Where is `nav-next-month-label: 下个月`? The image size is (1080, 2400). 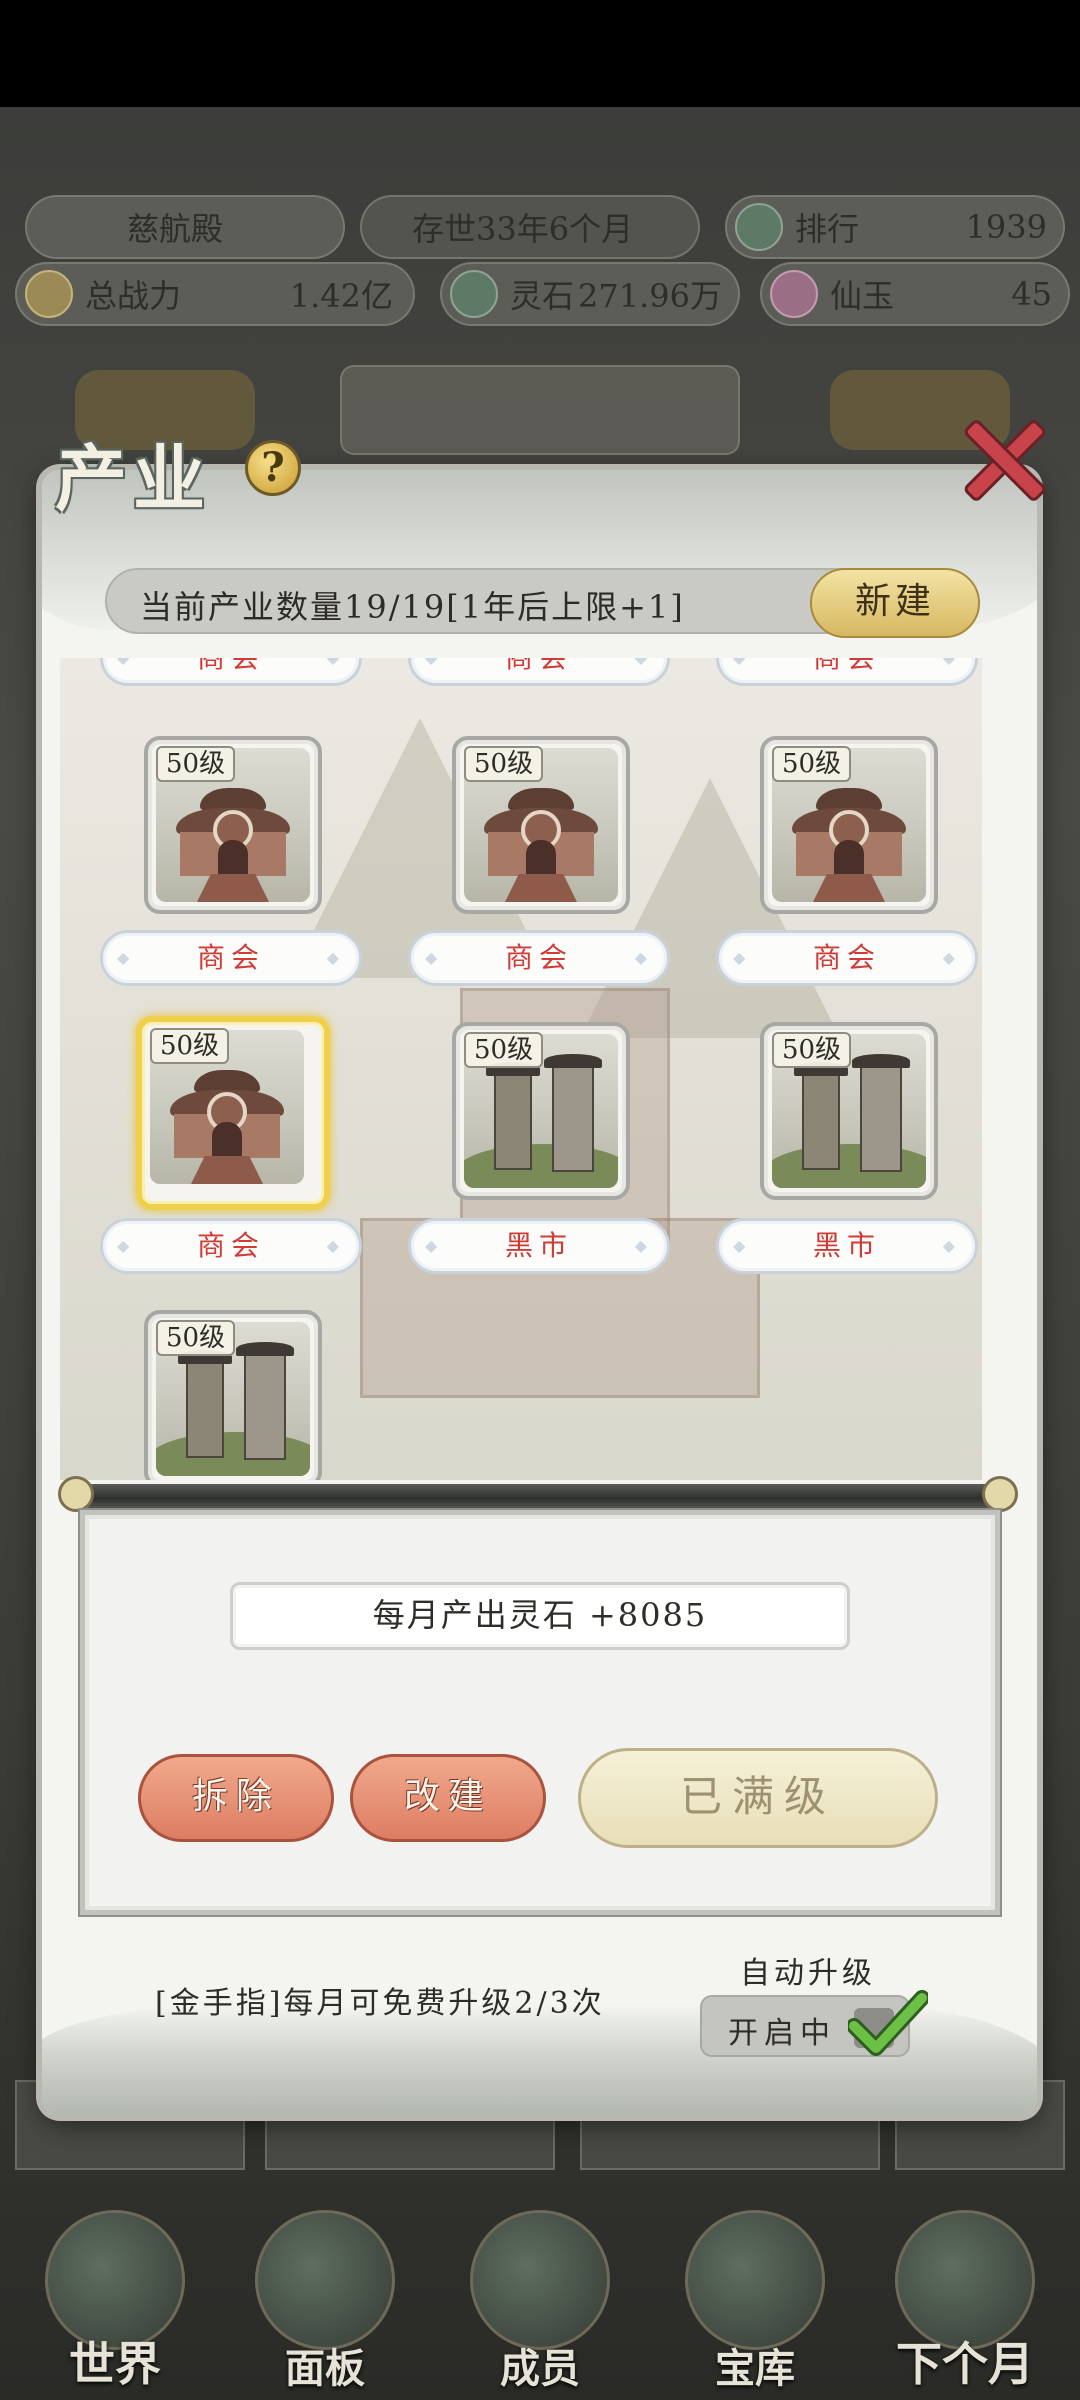
nav-next-month-label: 下个月 is located at coordinates (965, 2364).